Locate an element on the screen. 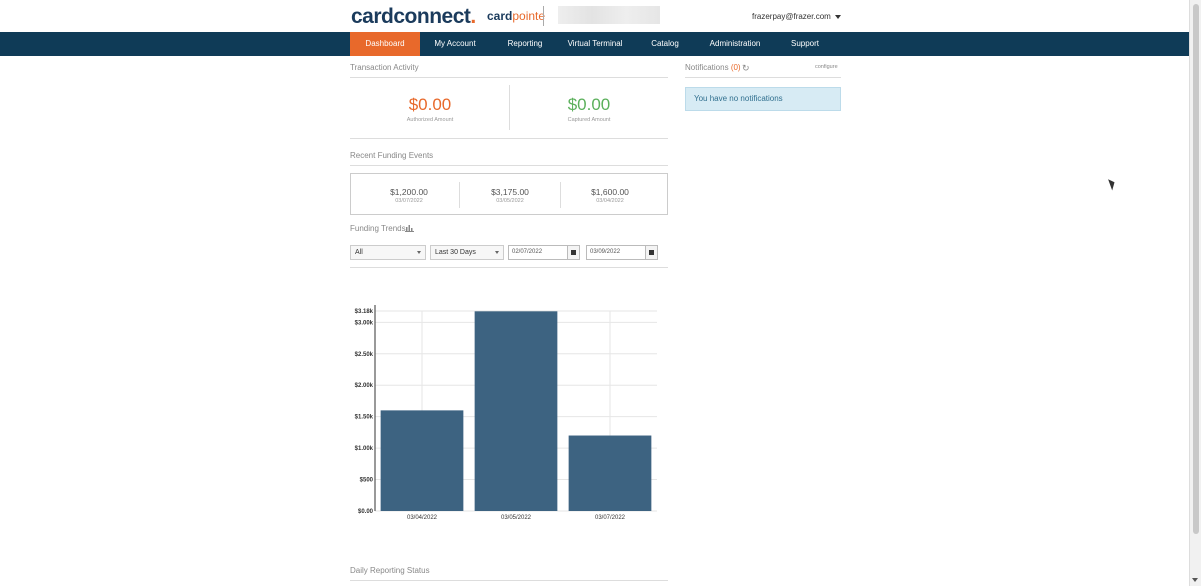 This screenshot has height=586, width=1201. nav-reporting: Reporting is located at coordinates (525, 44).